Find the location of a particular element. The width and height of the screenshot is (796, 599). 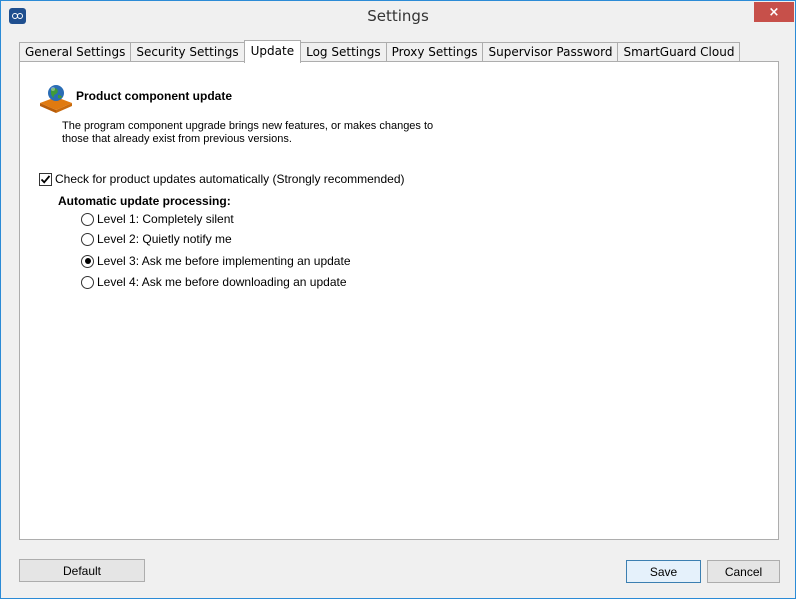

tab-proxy-settings: Proxy Settings is located at coordinates (434, 52).